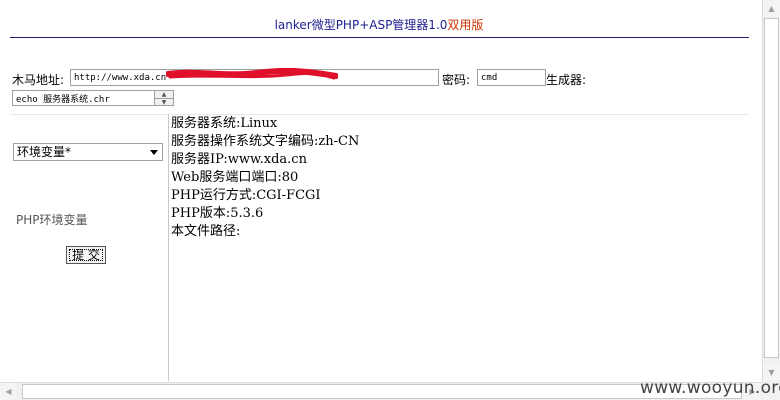 Image resolution: width=780 pixels, height=400 pixels. What do you see at coordinates (566, 80) in the screenshot?
I see `generator-label: 生成器:` at bounding box center [566, 80].